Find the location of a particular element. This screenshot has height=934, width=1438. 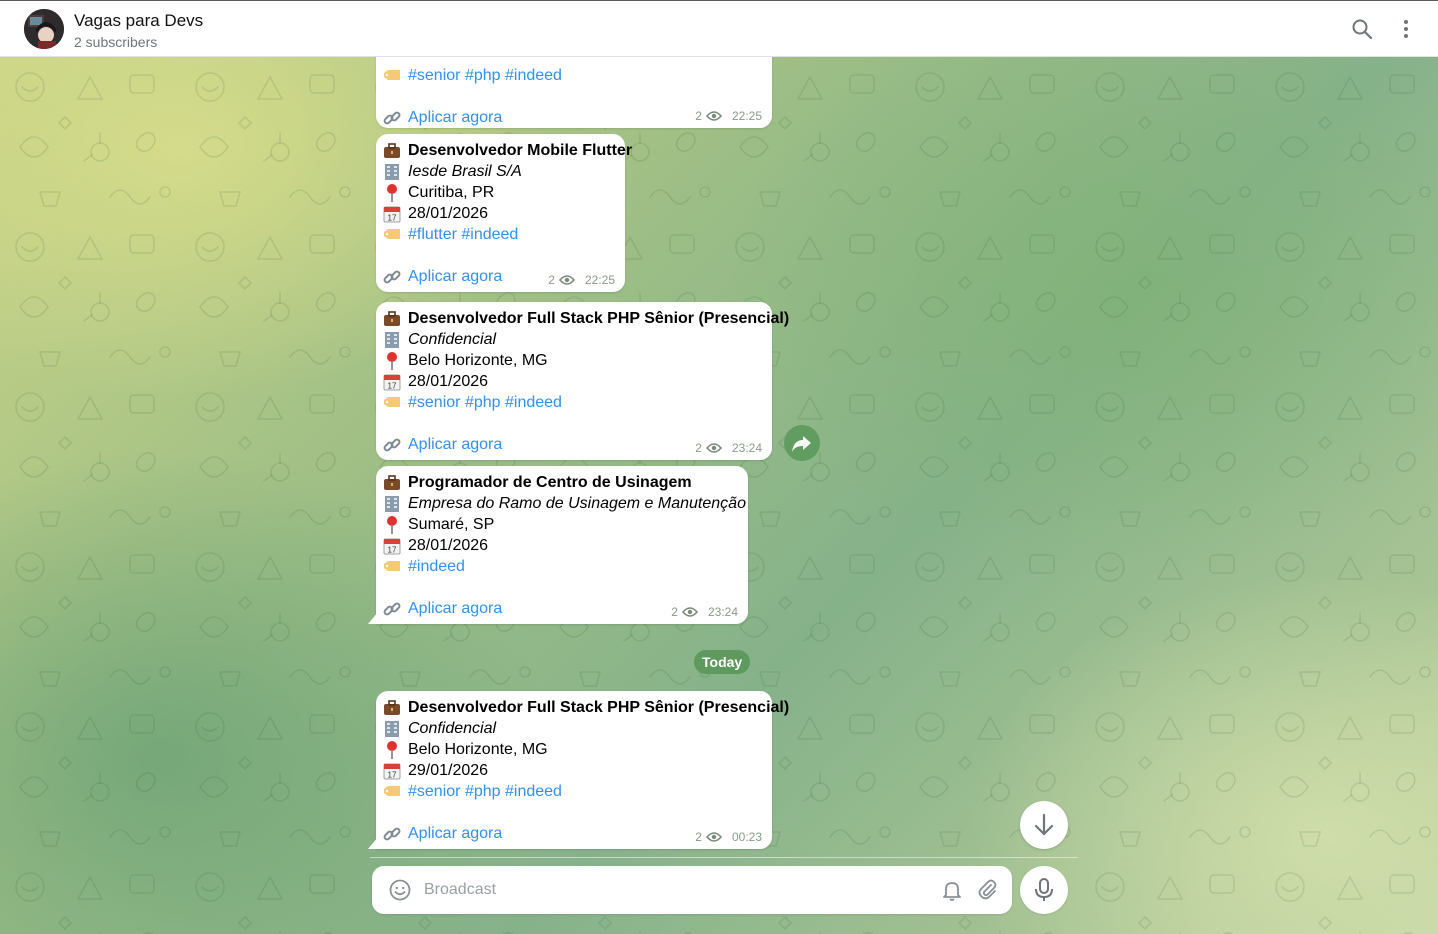

company-line: Empresa do Ramo de Usinagem e Manutenção is located at coordinates (564, 503).